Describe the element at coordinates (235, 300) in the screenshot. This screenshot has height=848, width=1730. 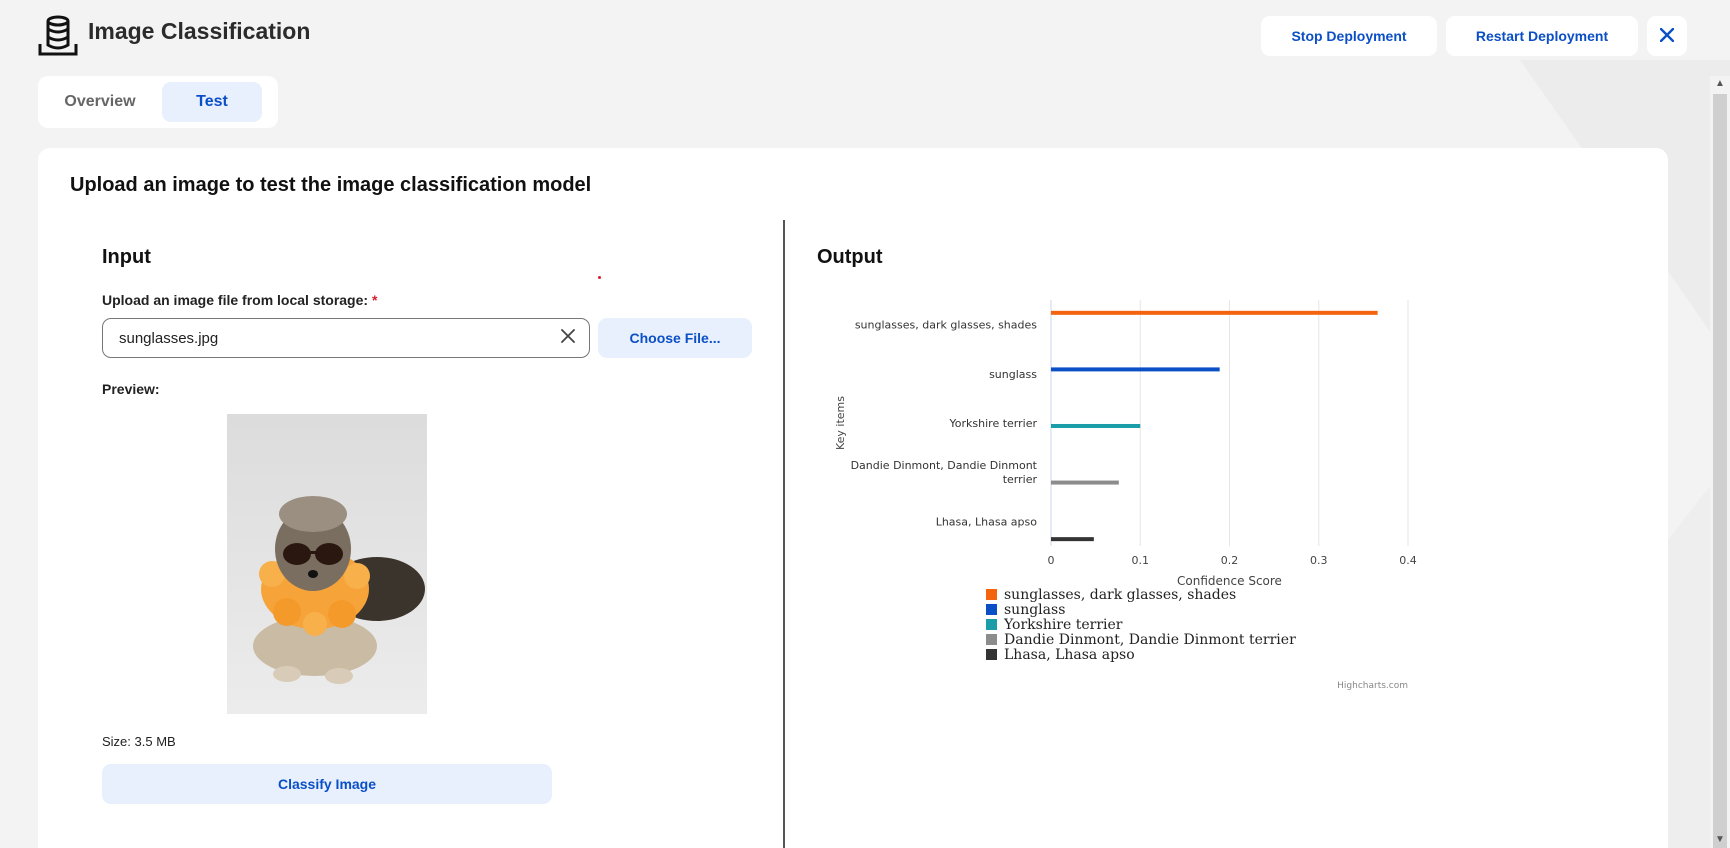
I see `upload-label-text: Upload an image file from local storage:` at that location.